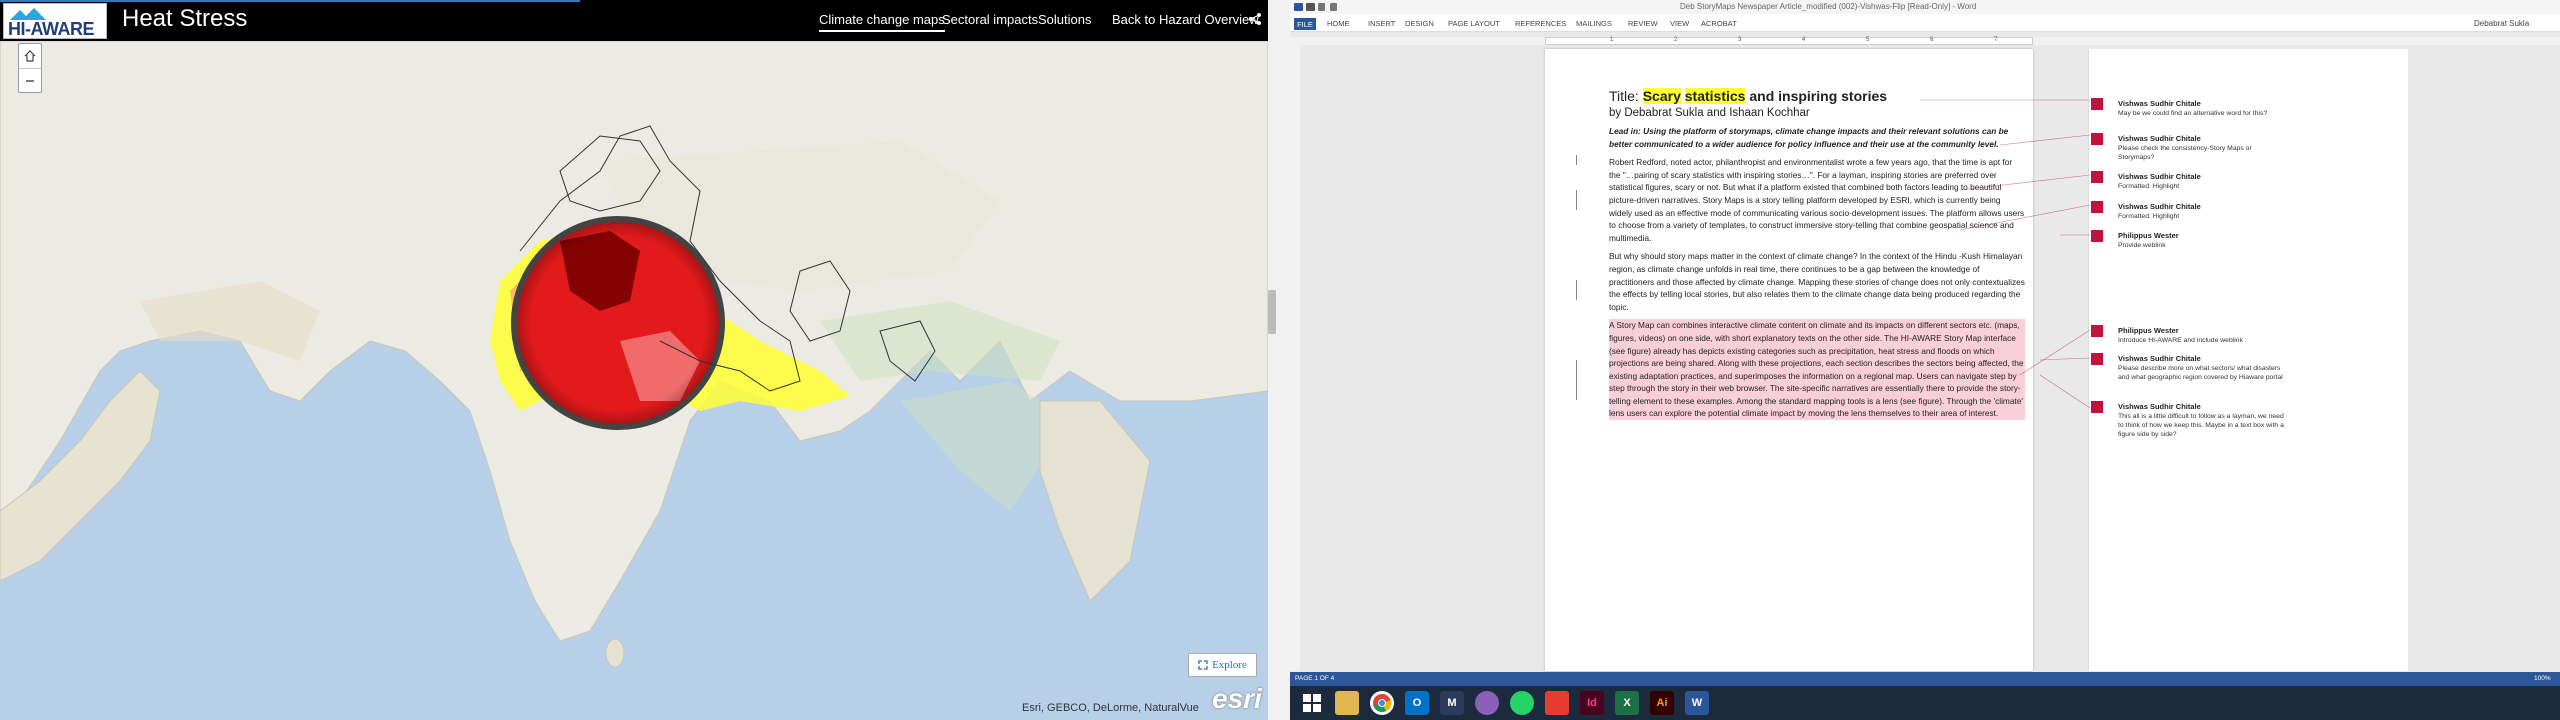 This screenshot has width=2560, height=720. I want to click on zoom-out-button, so click(30, 80).